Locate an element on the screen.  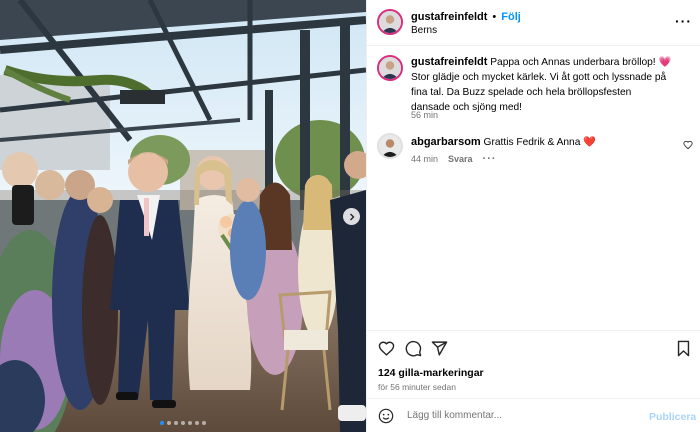
carousel-next-button is located at coordinates (351, 216).